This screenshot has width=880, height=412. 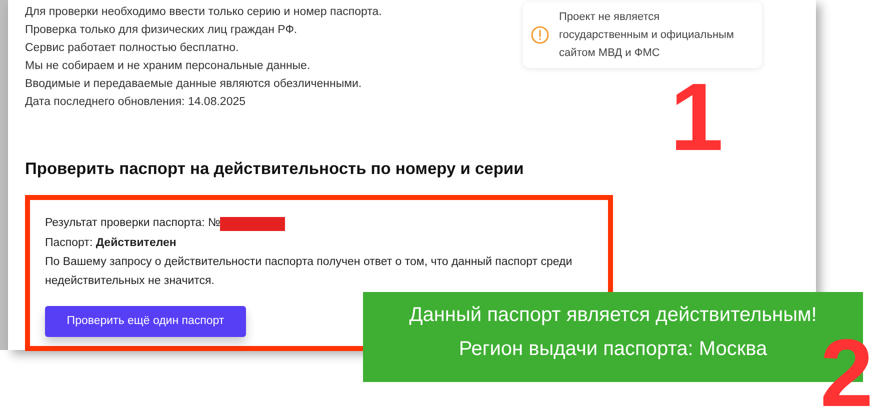 I want to click on info-text: Для проверки необходимо ввести только серию и номер паспорта., so click(x=203, y=12).